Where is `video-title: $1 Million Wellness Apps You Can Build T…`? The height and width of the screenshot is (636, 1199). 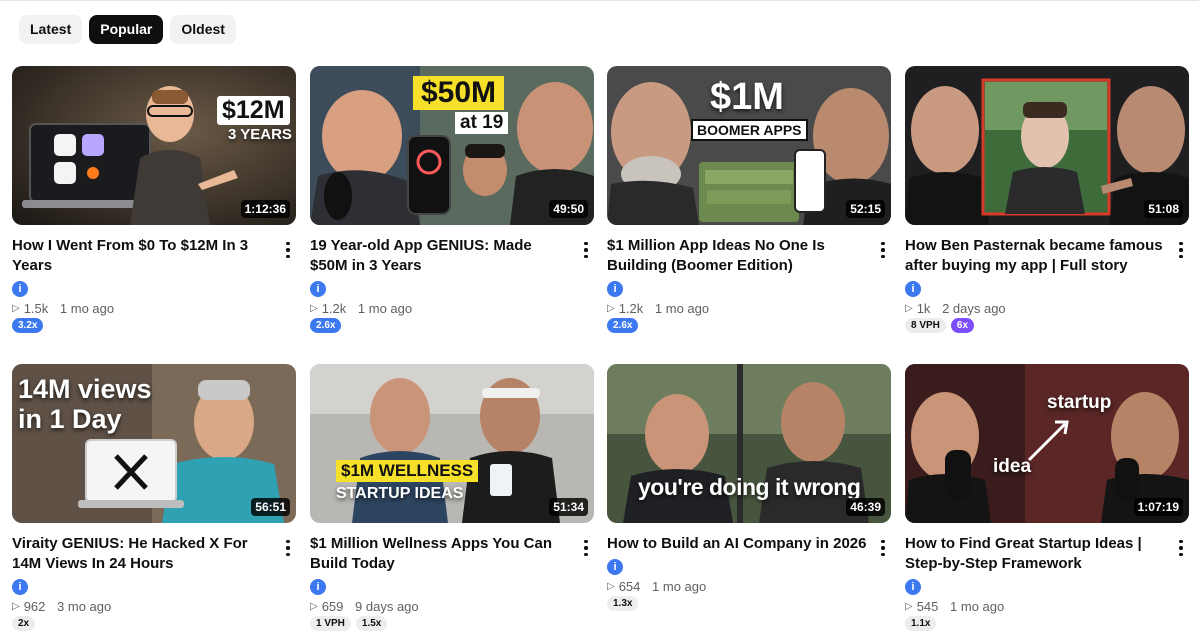
video-title: $1 Million Wellness Apps You Can Build T… is located at coordinates (441, 554).